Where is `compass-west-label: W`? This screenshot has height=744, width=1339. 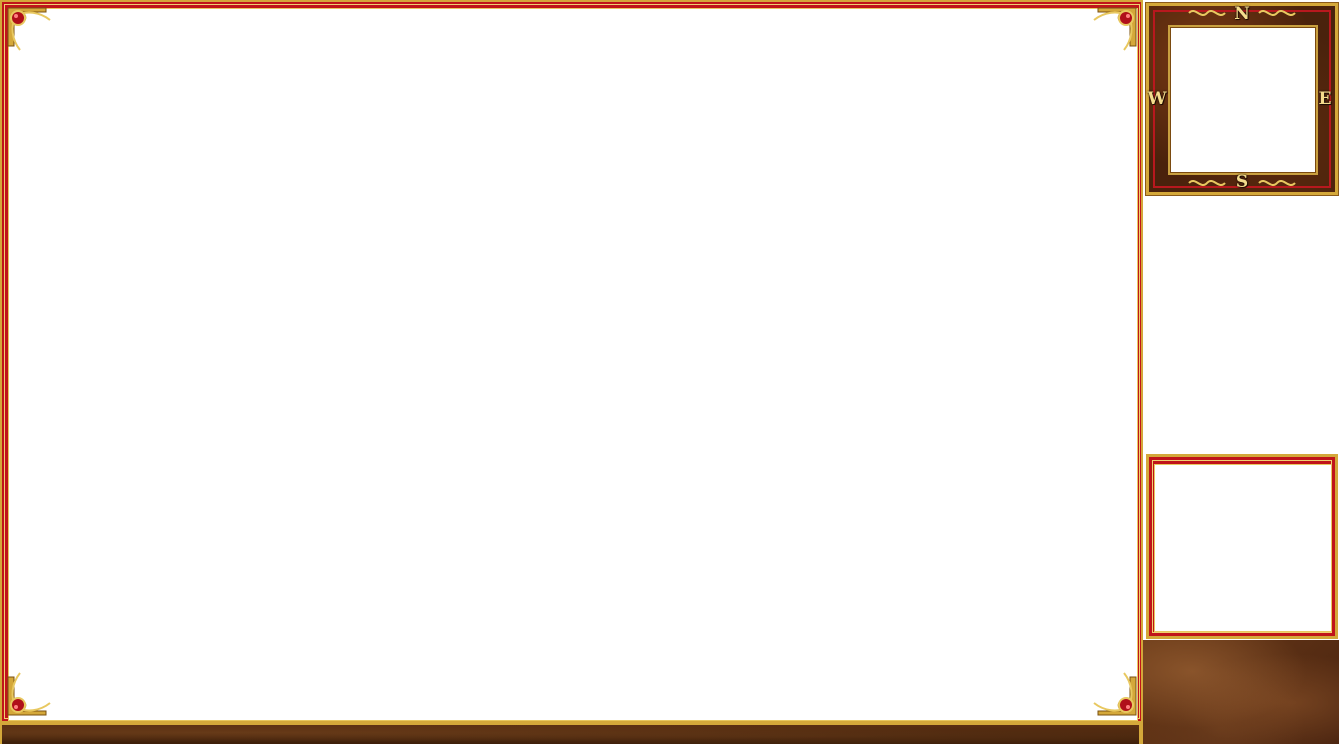
compass-west-label: W is located at coordinates (1157, 99).